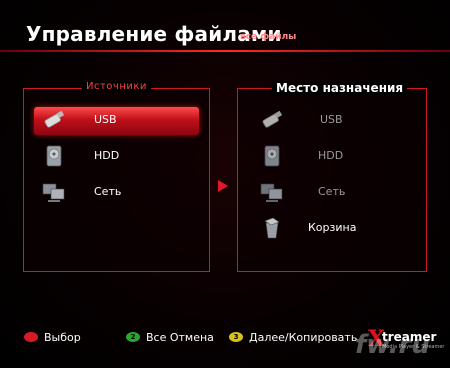 The height and width of the screenshot is (368, 450). What do you see at coordinates (268, 37) in the screenshot?
I see `page-subtitle: все файлы` at bounding box center [268, 37].